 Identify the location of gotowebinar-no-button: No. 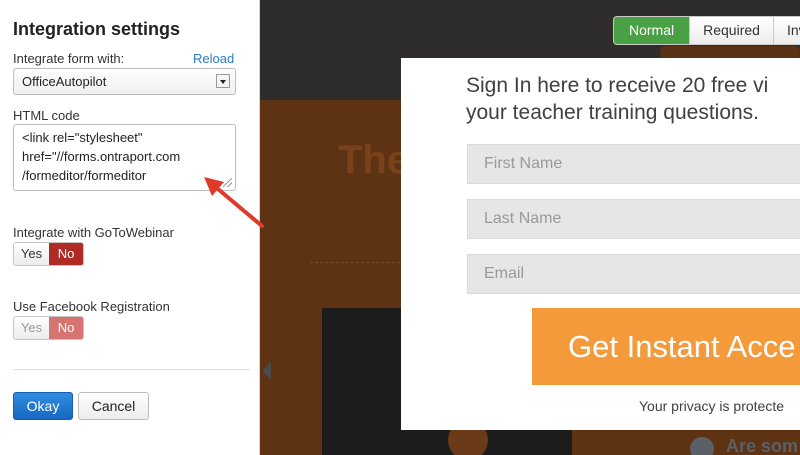
(66, 254).